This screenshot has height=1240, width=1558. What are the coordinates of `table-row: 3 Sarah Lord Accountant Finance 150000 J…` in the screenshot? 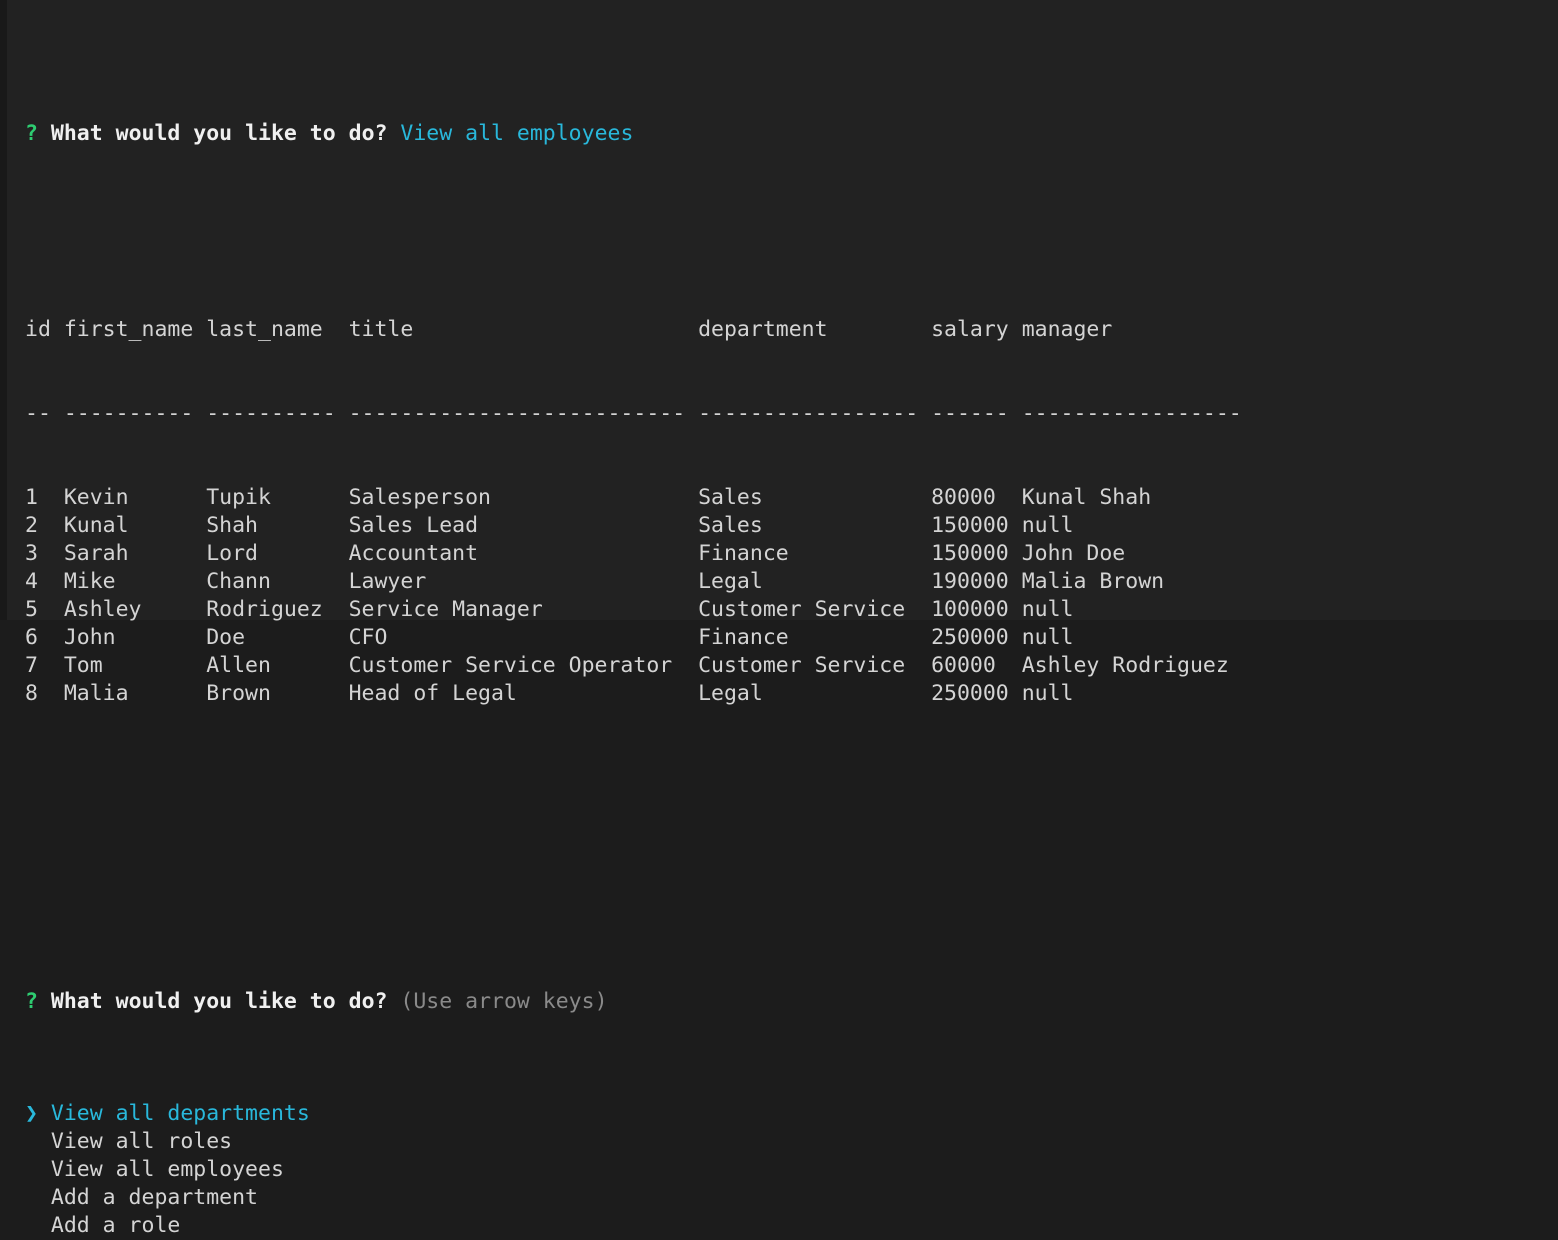 It's located at (575, 553).